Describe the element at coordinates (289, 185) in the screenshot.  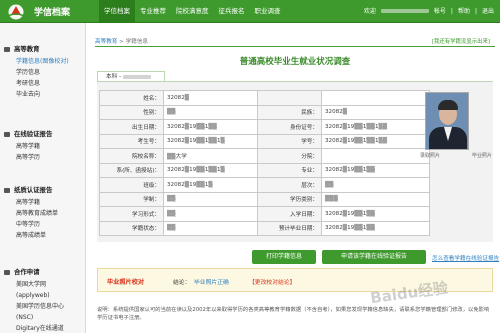
I see `field-label: 层次：` at that location.